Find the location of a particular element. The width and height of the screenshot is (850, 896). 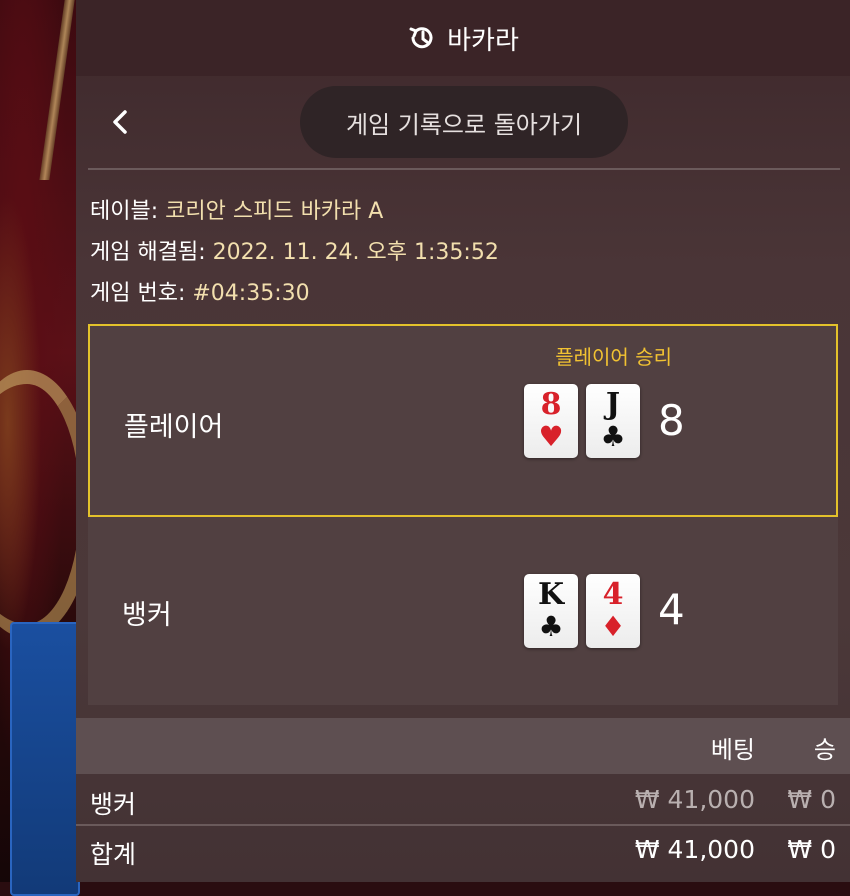

game-number-value: #04:35:30 is located at coordinates (251, 293).